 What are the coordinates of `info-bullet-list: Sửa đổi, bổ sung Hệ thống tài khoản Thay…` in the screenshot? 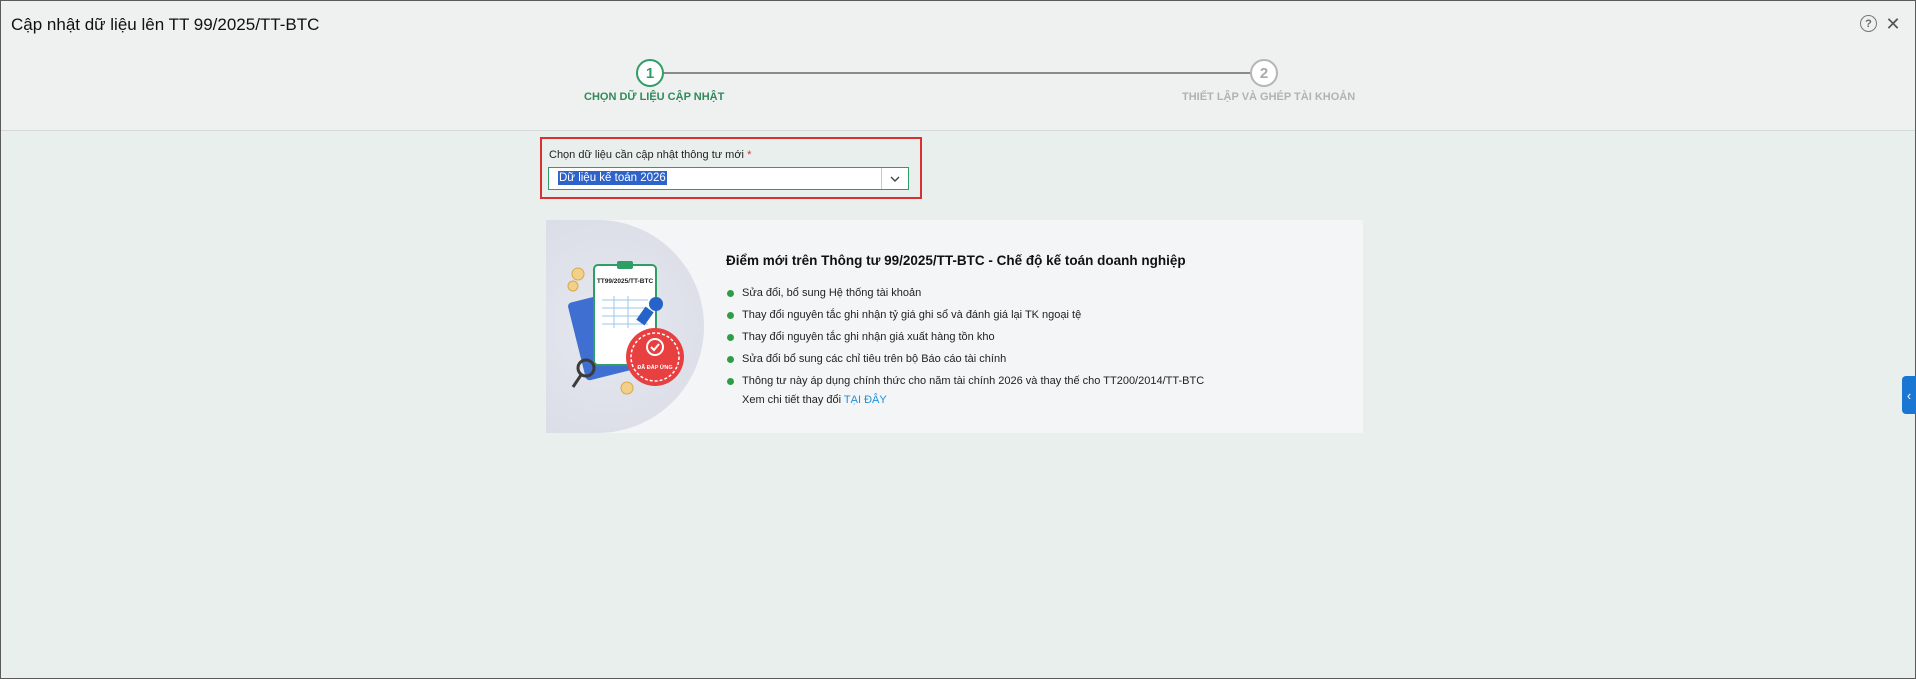 It's located at (965, 337).